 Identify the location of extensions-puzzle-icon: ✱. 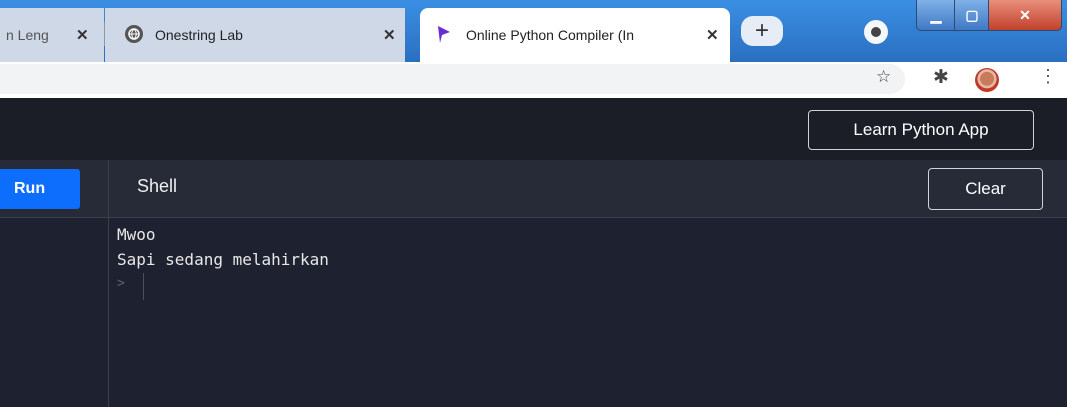
(941, 77).